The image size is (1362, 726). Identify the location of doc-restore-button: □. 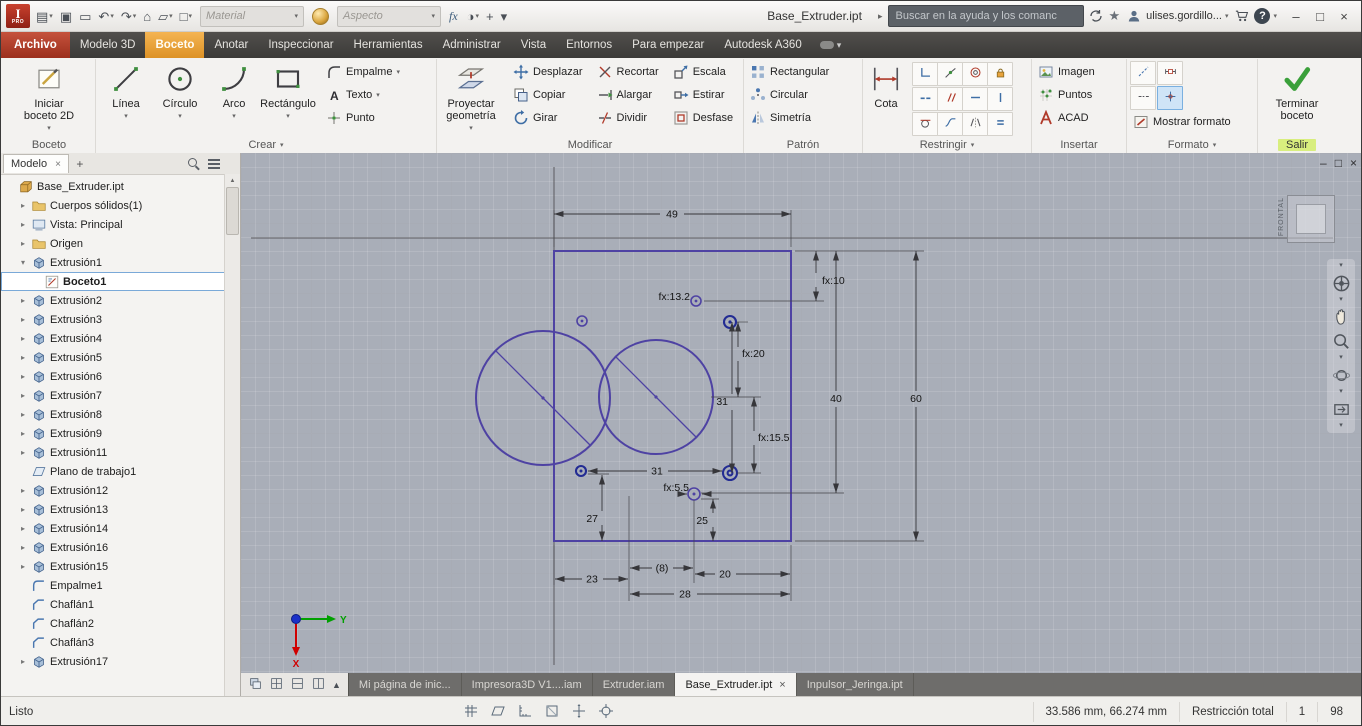
(1338, 163).